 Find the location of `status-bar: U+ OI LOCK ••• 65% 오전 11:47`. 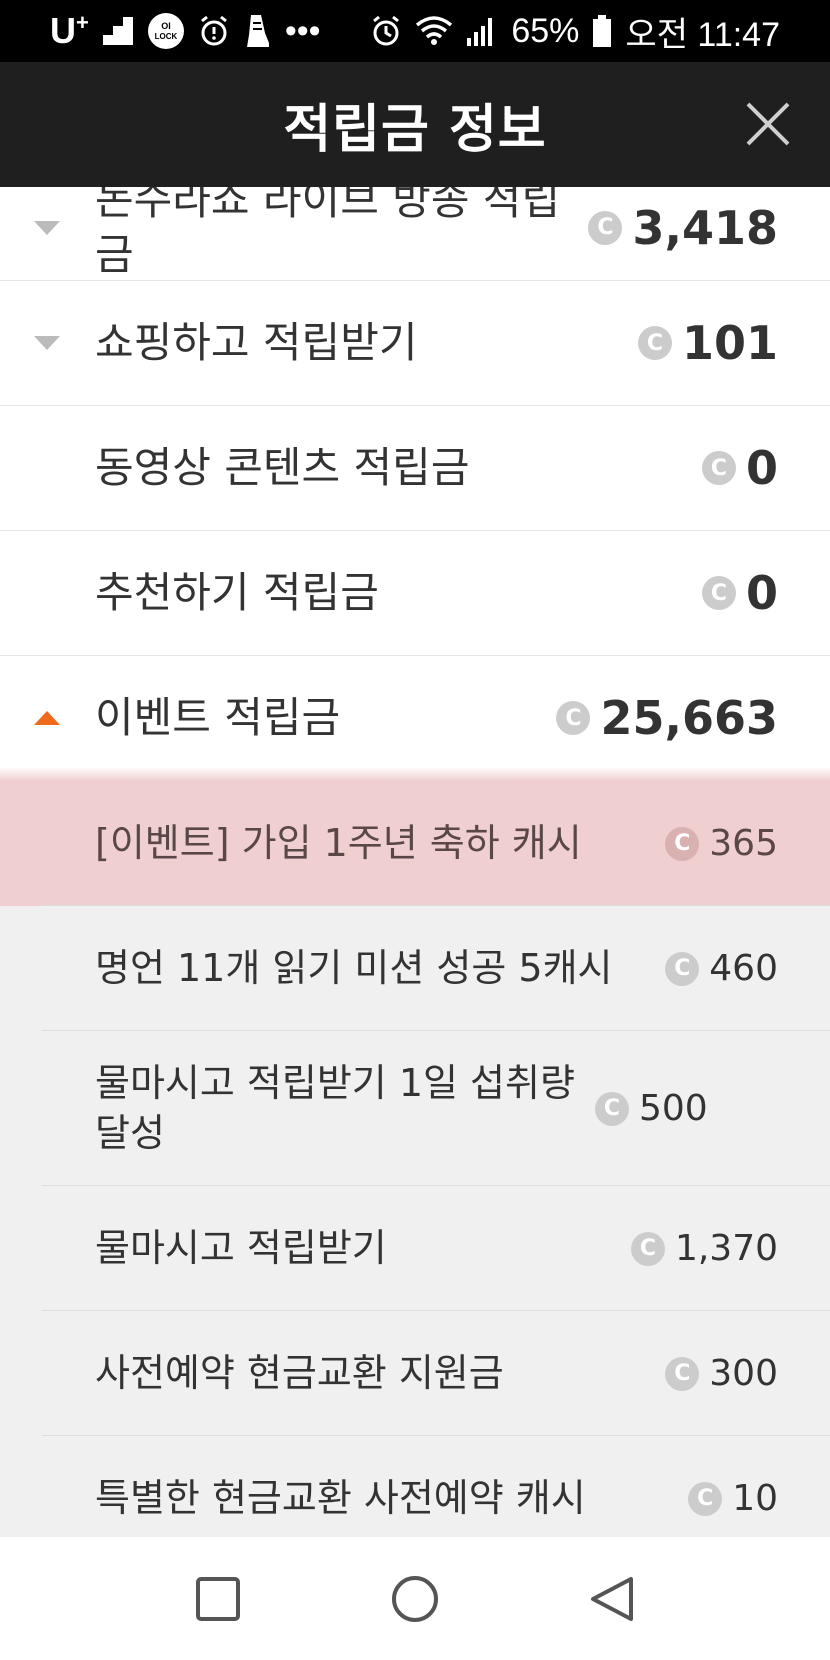

status-bar: U+ OI LOCK ••• 65% 오전 11:47 is located at coordinates (415, 31).